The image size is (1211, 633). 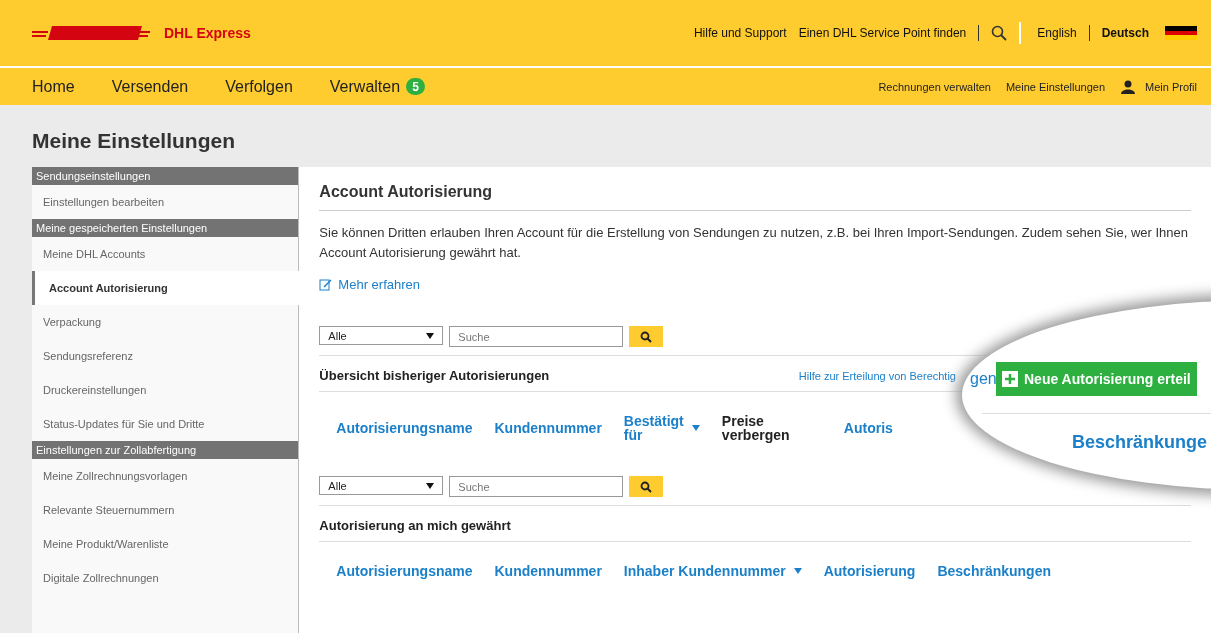 What do you see at coordinates (1140, 442) in the screenshot?
I see `column-header: Beschränkunge` at bounding box center [1140, 442].